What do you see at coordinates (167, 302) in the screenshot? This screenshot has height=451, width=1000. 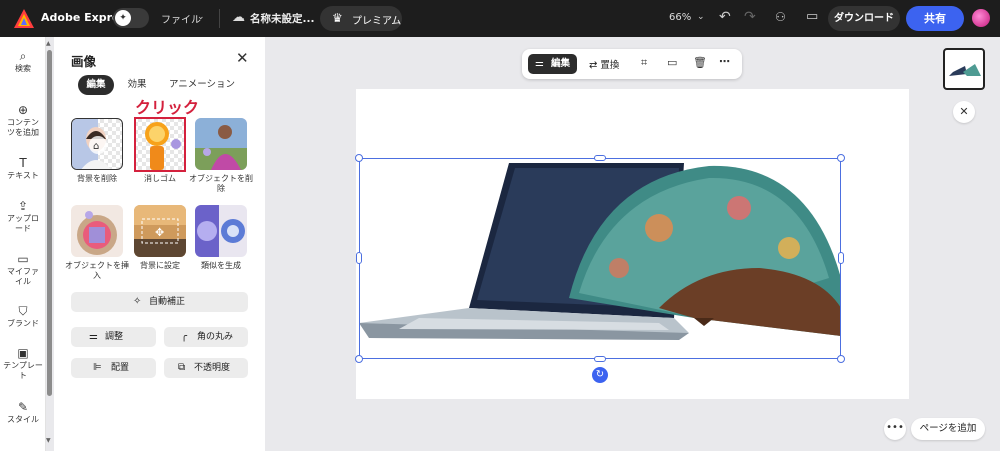 I see `button-label: 自動補正` at bounding box center [167, 302].